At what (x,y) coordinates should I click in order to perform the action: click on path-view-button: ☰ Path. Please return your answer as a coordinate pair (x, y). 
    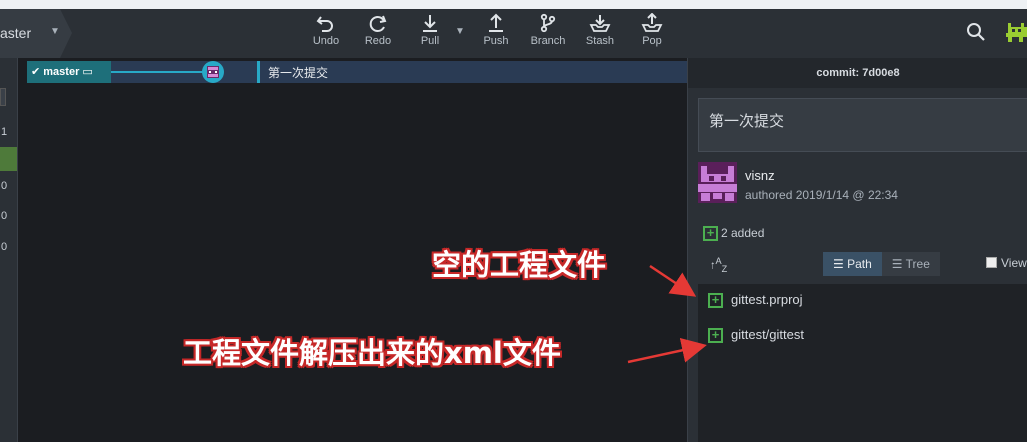
    Looking at the image, I should click on (852, 264).